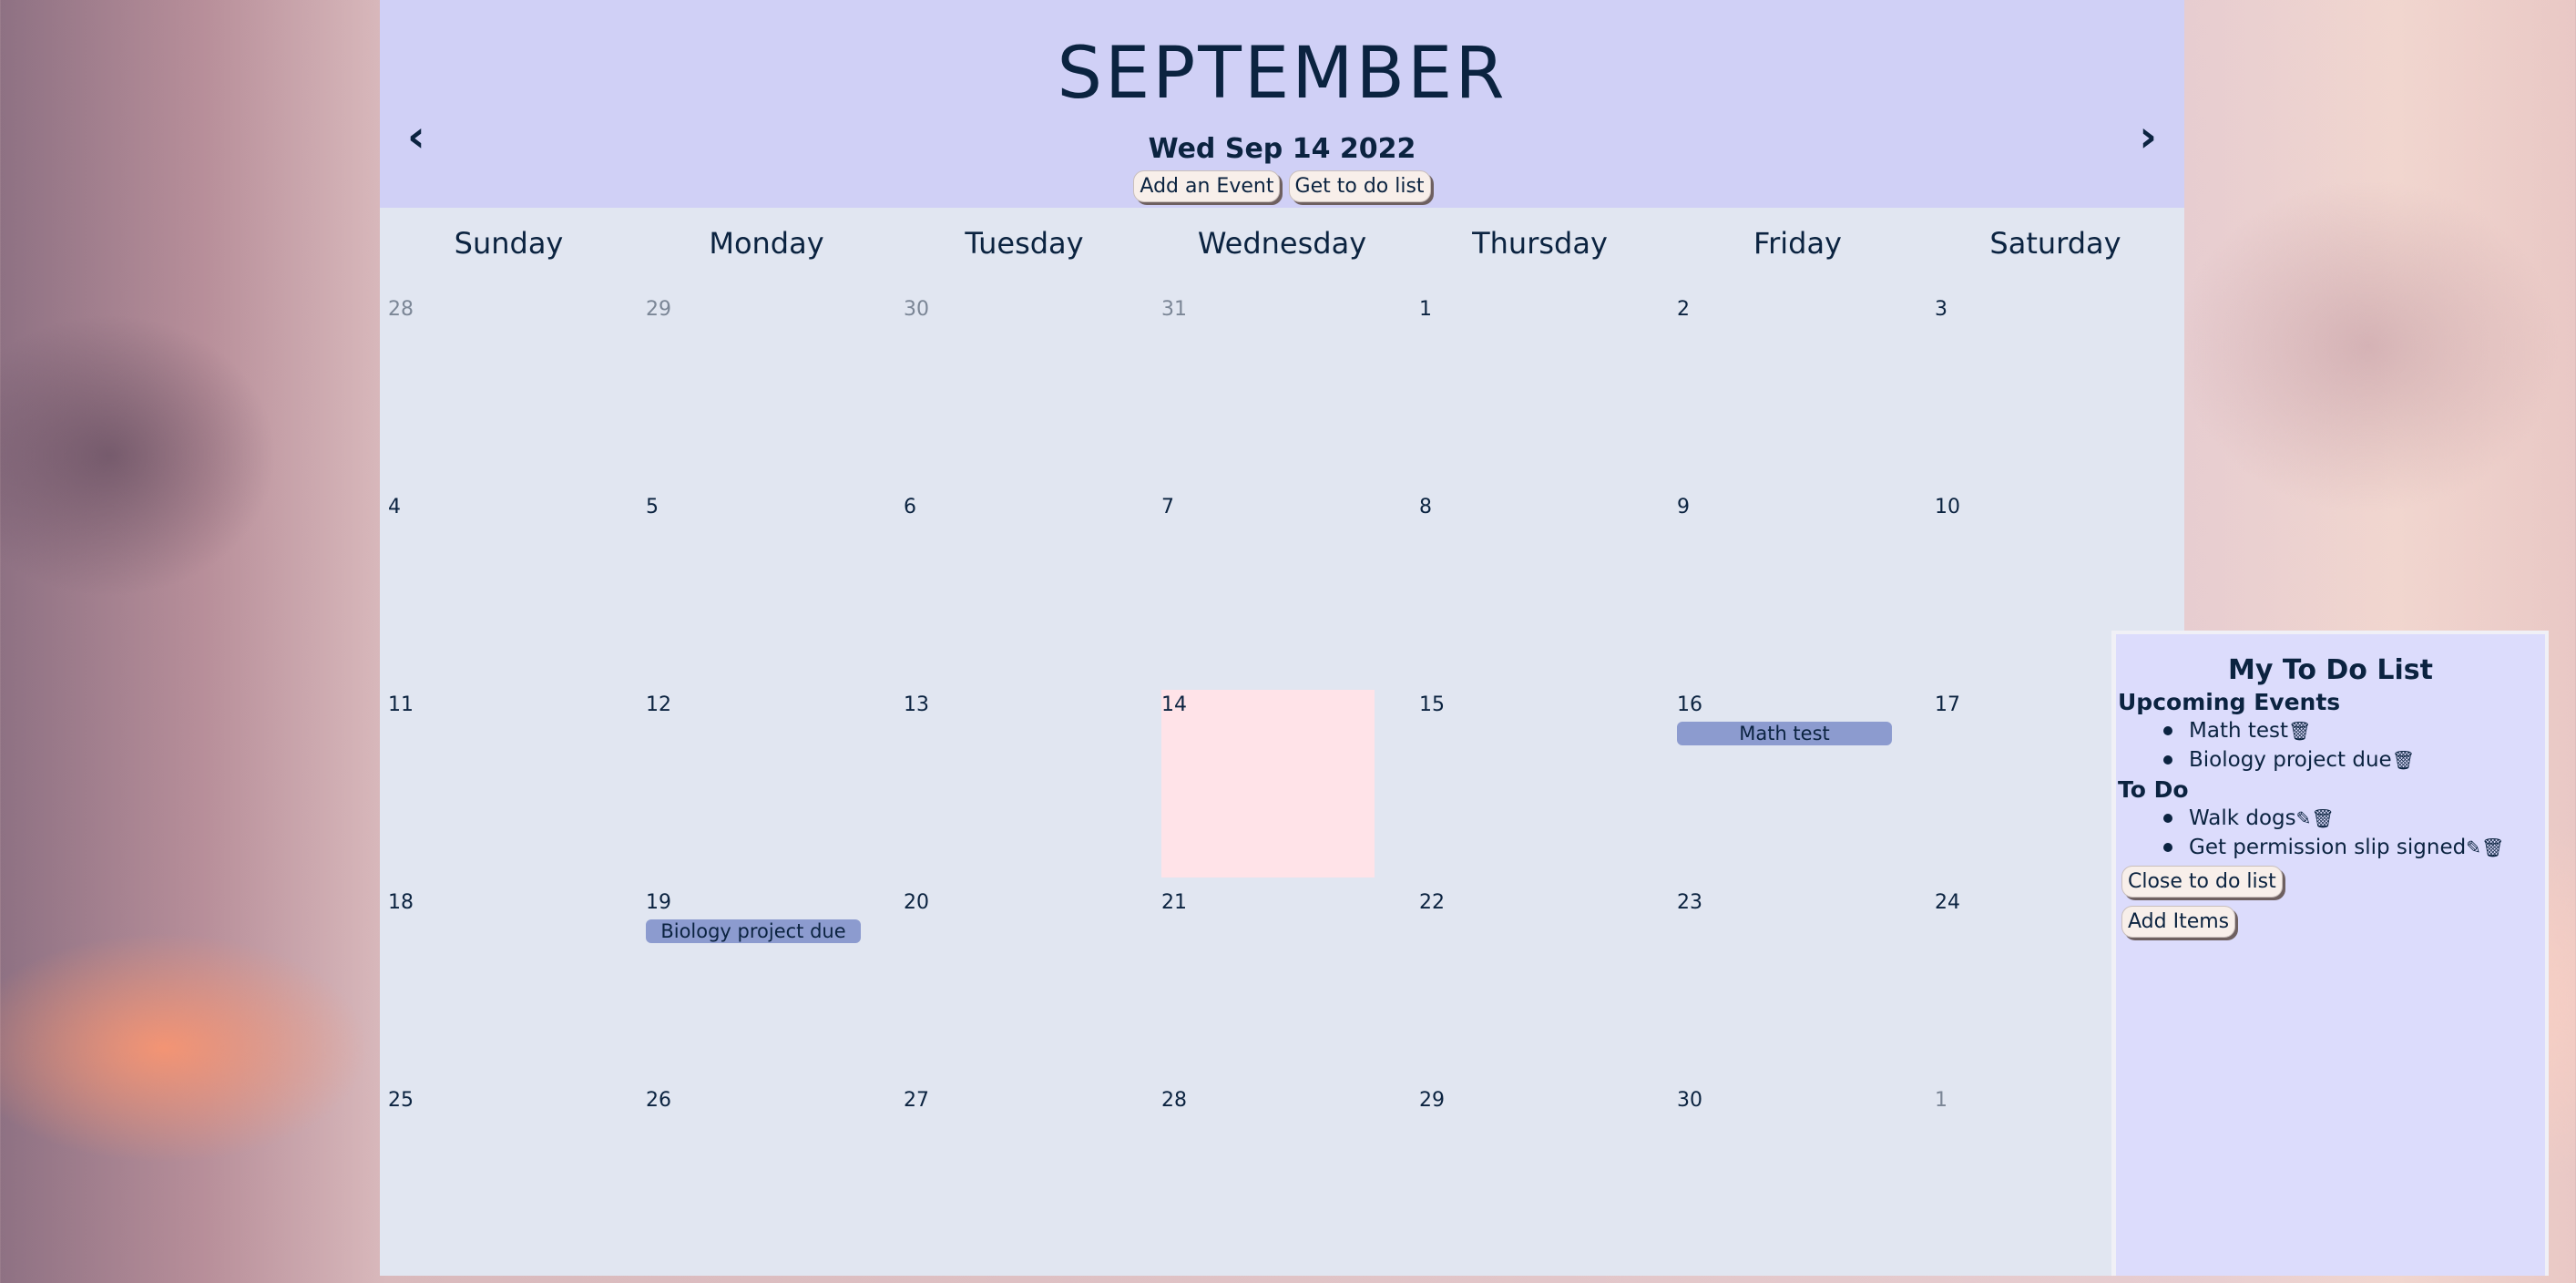 This screenshot has height=1283, width=2576. What do you see at coordinates (767, 591) in the screenshot?
I see `day-cell: 5` at bounding box center [767, 591].